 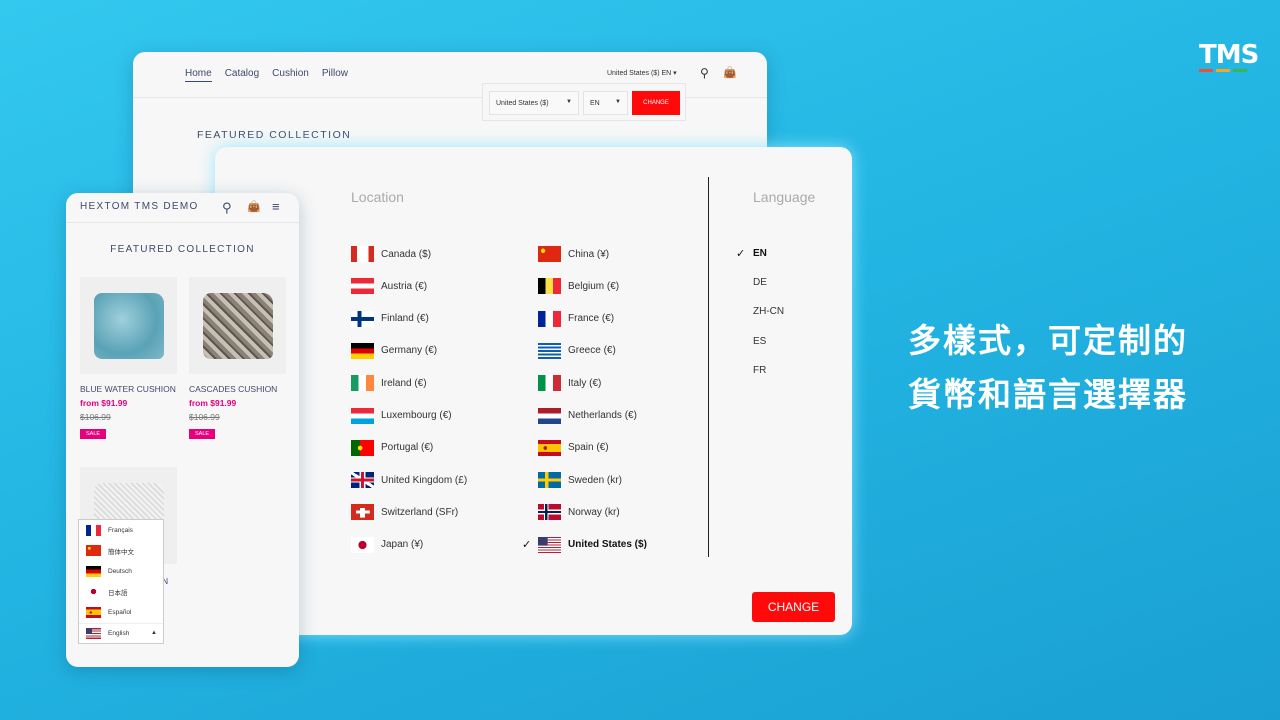 What do you see at coordinates (121, 571) in the screenshot?
I see `language-menu-item: Deutsch` at bounding box center [121, 571].